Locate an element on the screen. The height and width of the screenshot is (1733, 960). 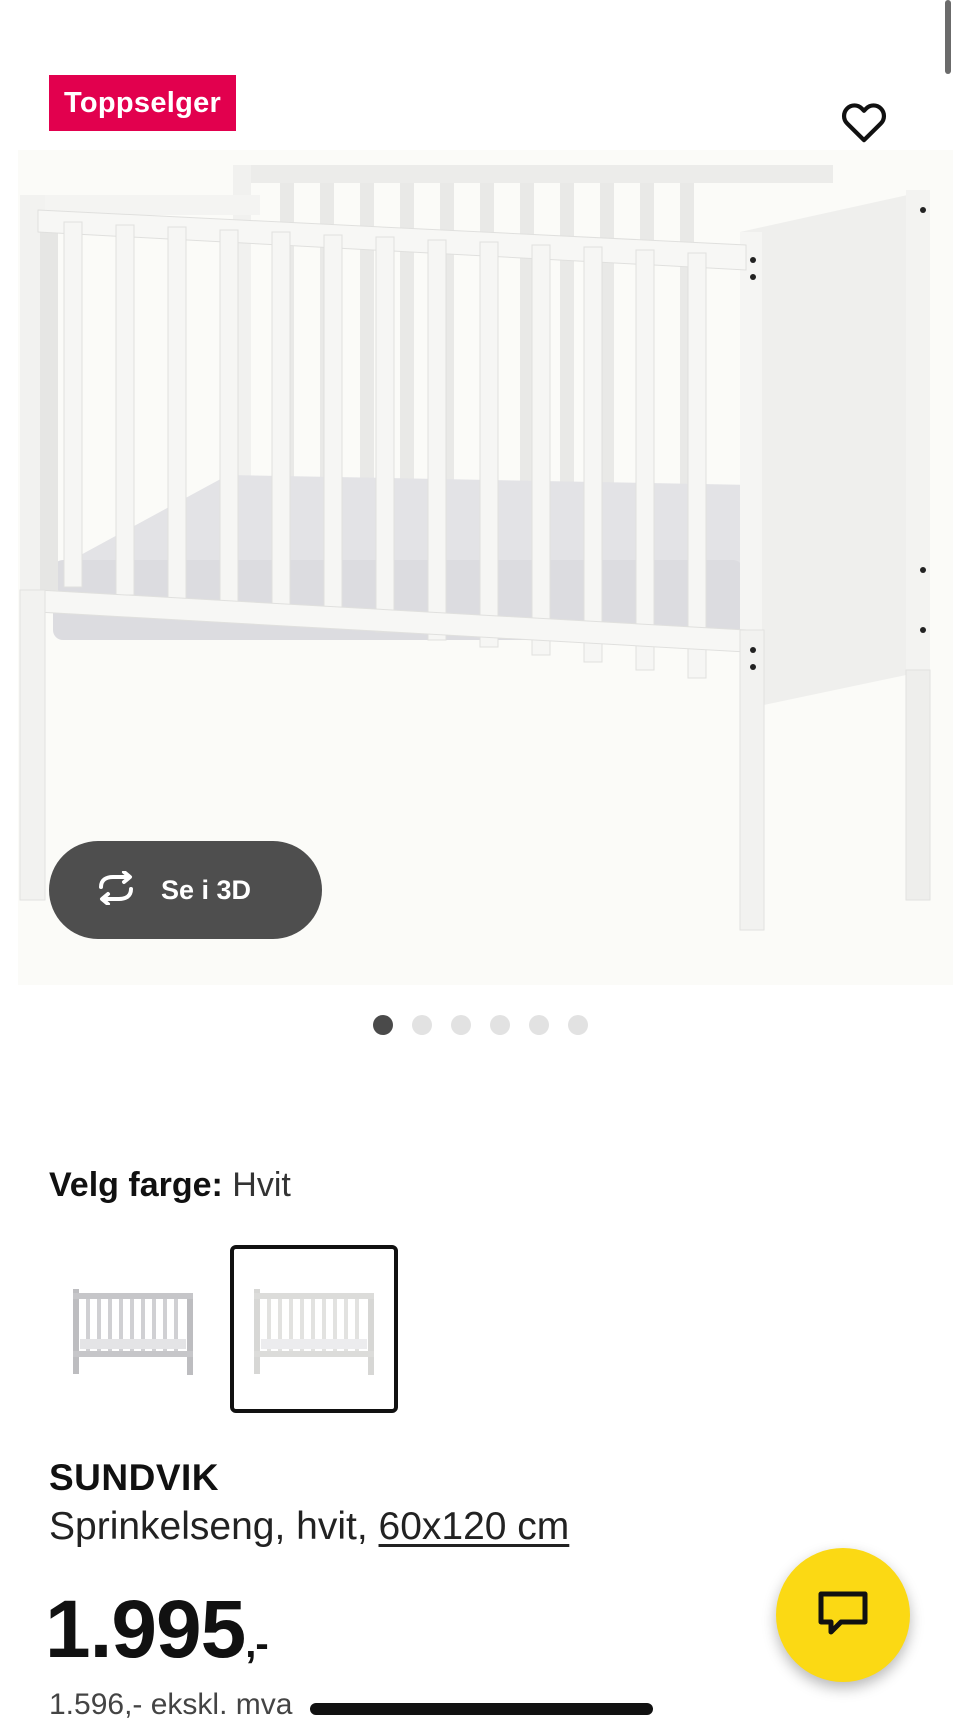
color-swatch-grey is located at coordinates (133, 1329).